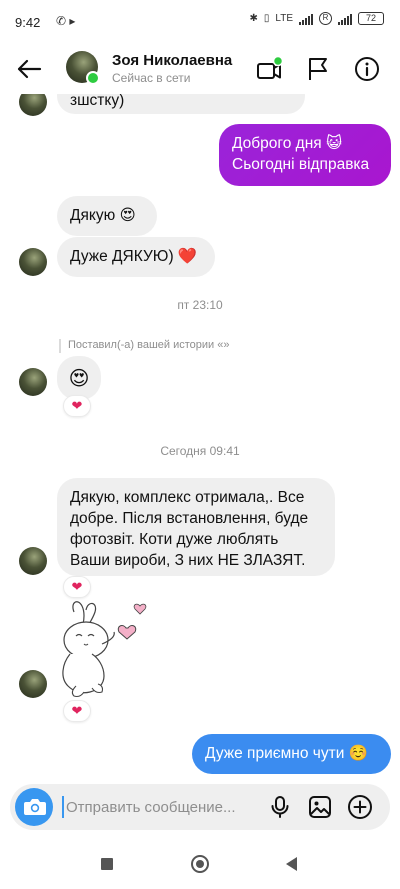  I want to click on emoji-message: 😍, so click(79, 378).